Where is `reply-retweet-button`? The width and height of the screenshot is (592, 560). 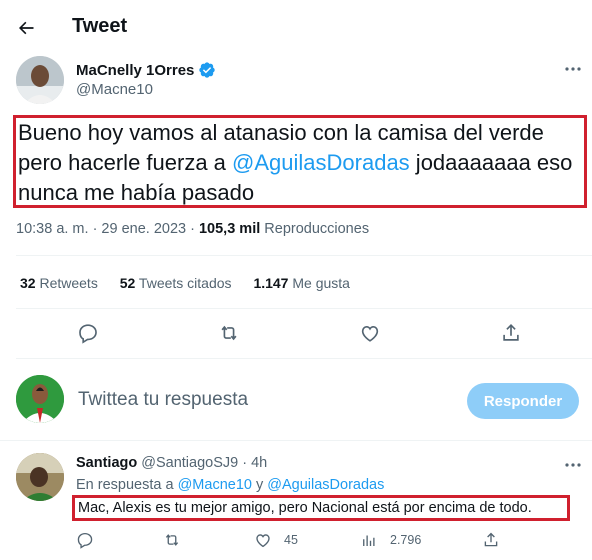
reply-retweet-button is located at coordinates (172, 540).